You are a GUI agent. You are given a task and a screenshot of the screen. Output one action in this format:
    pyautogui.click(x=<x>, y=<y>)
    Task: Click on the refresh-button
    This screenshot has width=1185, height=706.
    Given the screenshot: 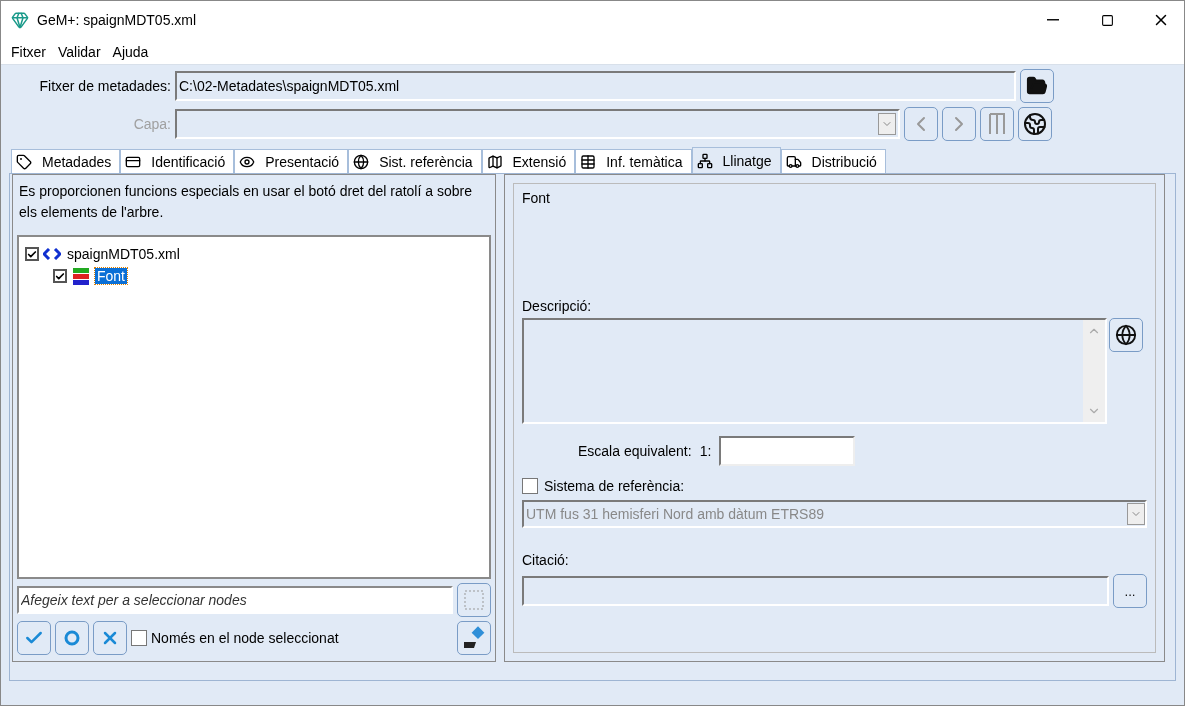 What is the action you would take?
    pyautogui.click(x=72, y=638)
    